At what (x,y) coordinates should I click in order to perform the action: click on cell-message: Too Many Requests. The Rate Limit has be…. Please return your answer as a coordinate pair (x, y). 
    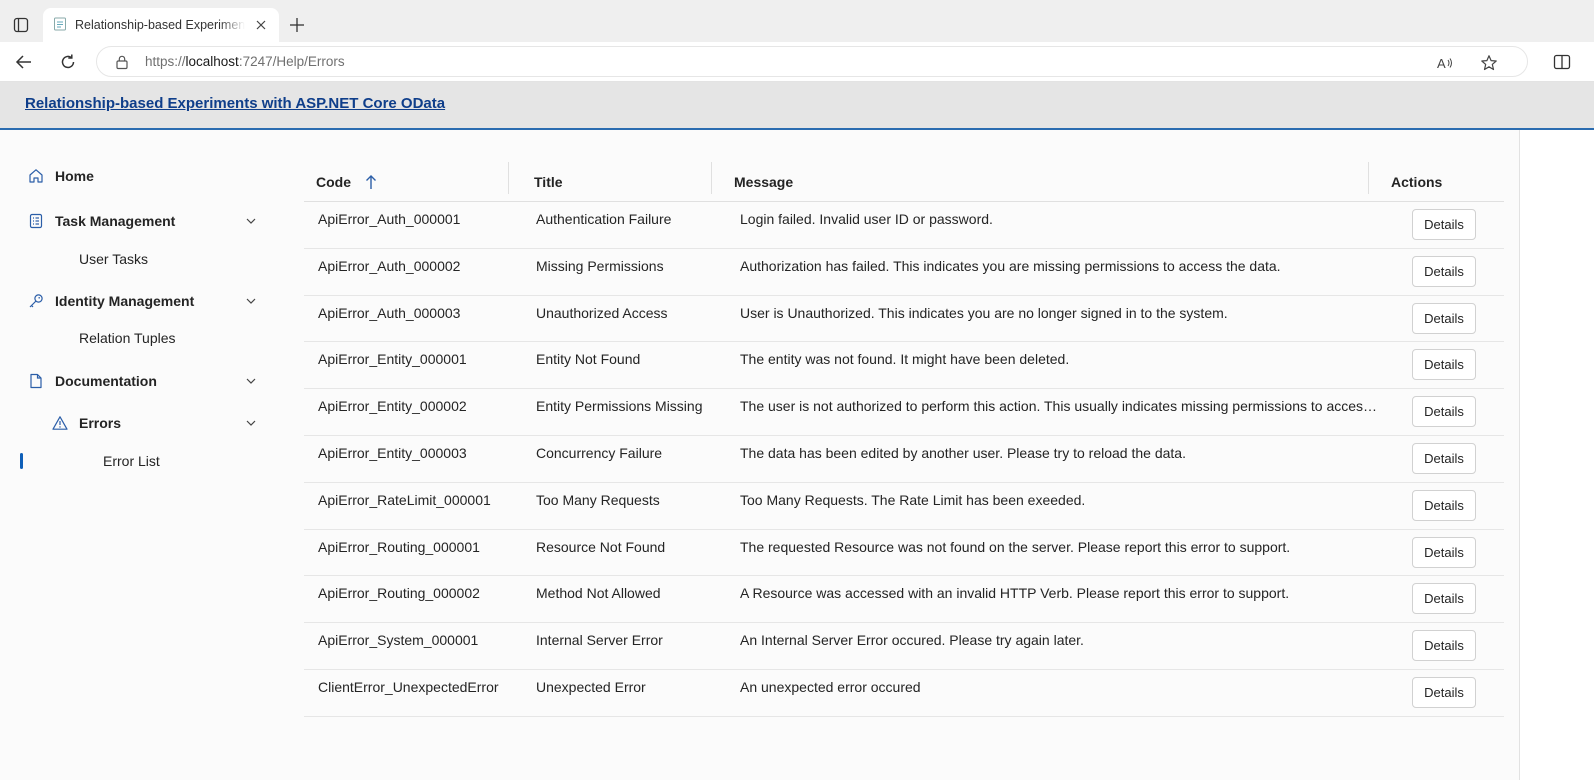
    Looking at the image, I should click on (913, 499).